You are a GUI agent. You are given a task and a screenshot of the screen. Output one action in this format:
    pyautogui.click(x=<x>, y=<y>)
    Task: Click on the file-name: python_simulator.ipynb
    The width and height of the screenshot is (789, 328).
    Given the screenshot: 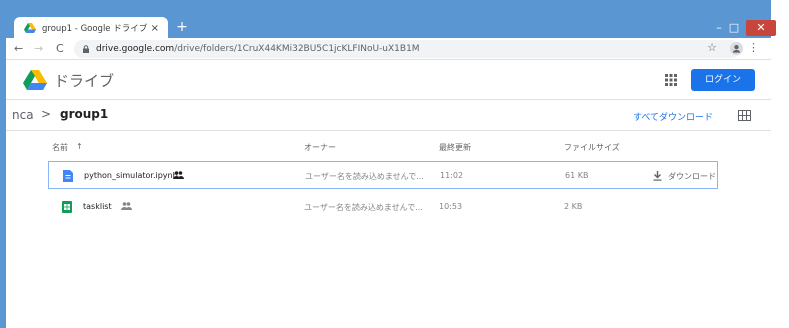 What is the action you would take?
    pyautogui.click(x=131, y=175)
    